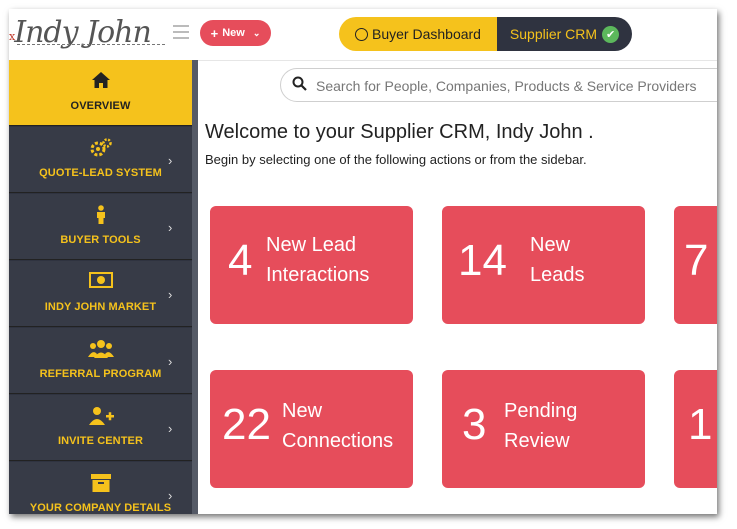 The image size is (737, 529). I want to click on box-icon, so click(100, 485).